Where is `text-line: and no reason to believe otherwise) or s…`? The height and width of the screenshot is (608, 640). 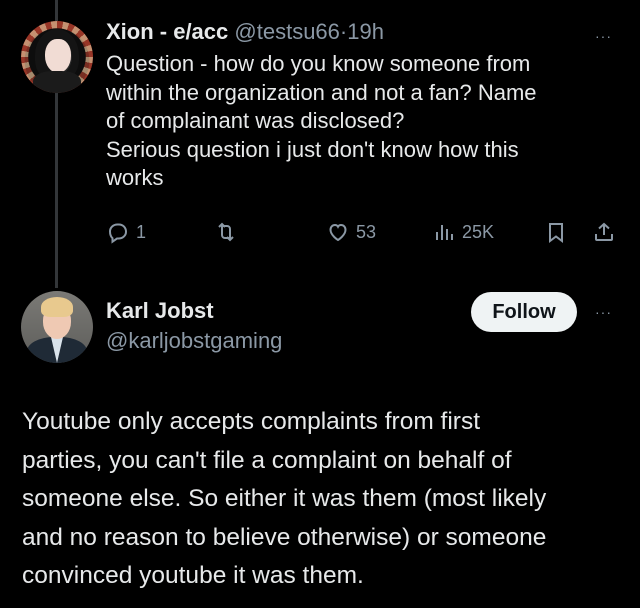
text-line: and no reason to believe otherwise) or s… is located at coordinates (284, 537).